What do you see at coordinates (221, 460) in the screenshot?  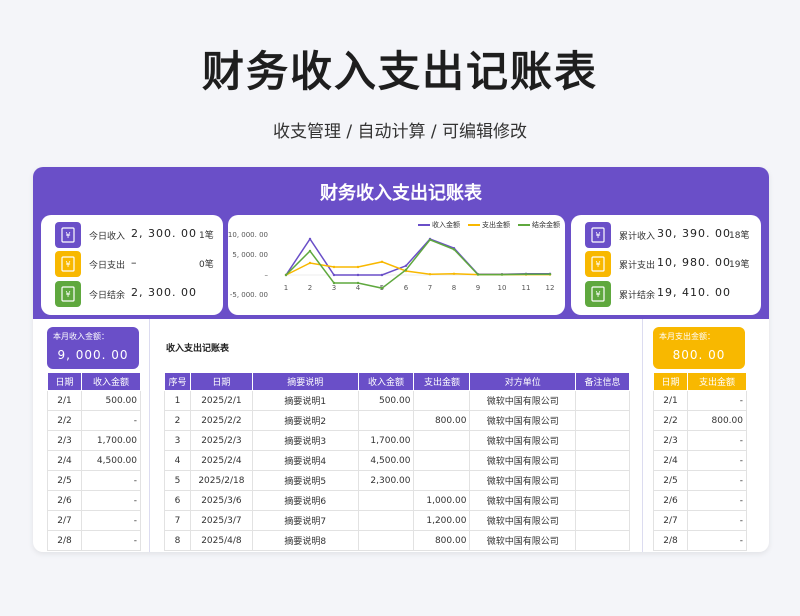 I see `table-cell: 2025/2/4` at bounding box center [221, 460].